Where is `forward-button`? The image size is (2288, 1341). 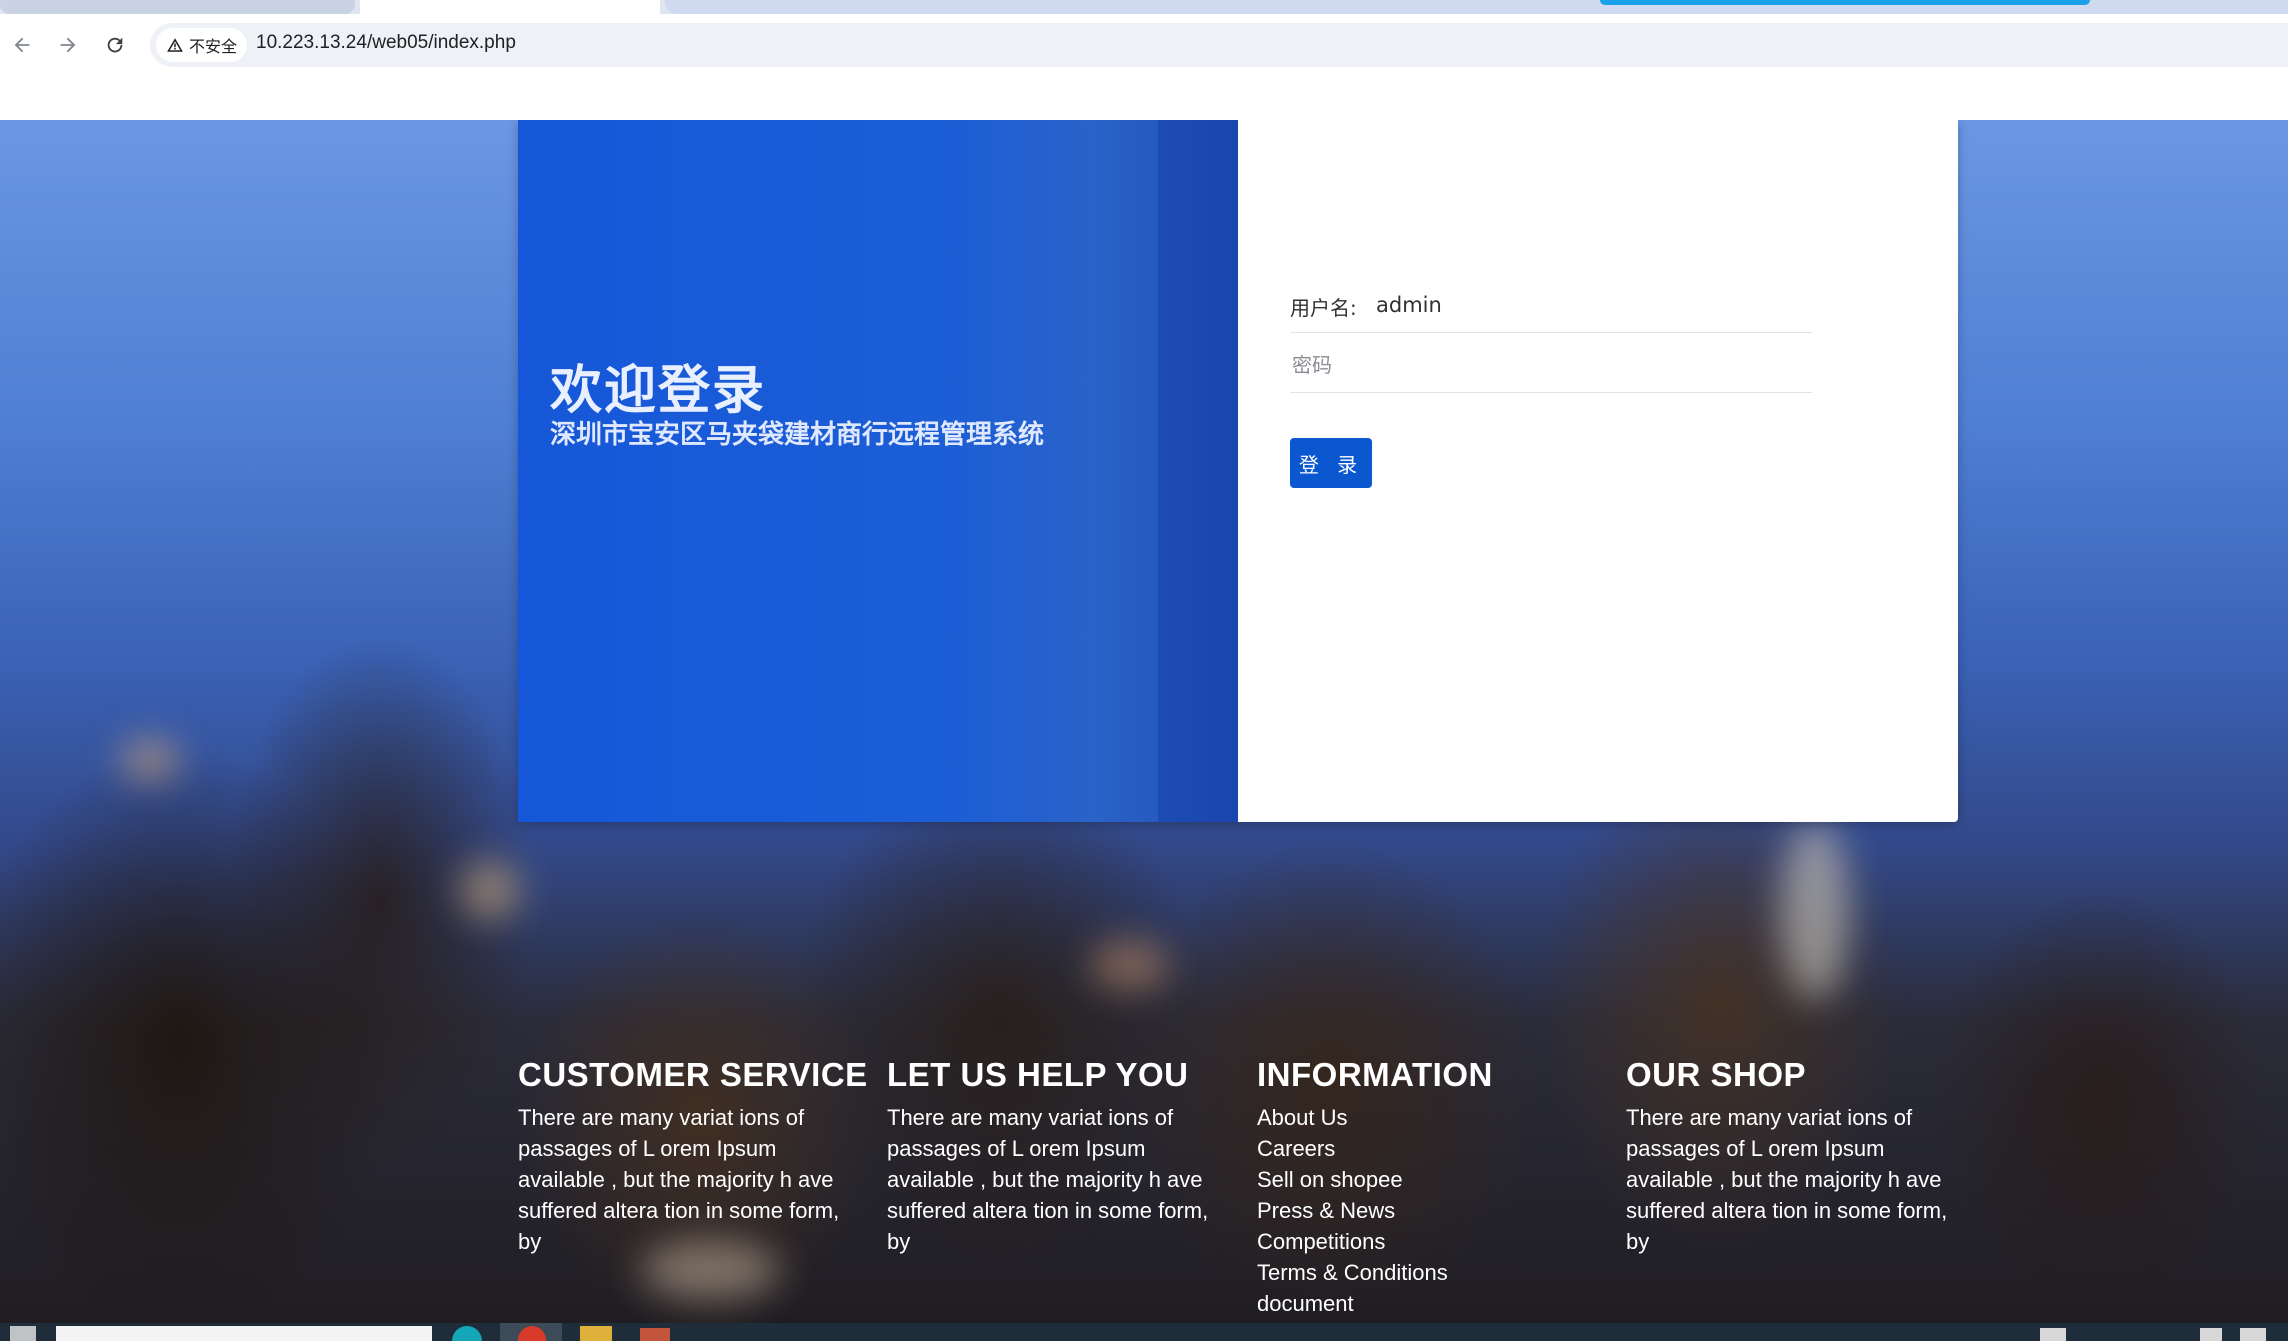 forward-button is located at coordinates (68, 45).